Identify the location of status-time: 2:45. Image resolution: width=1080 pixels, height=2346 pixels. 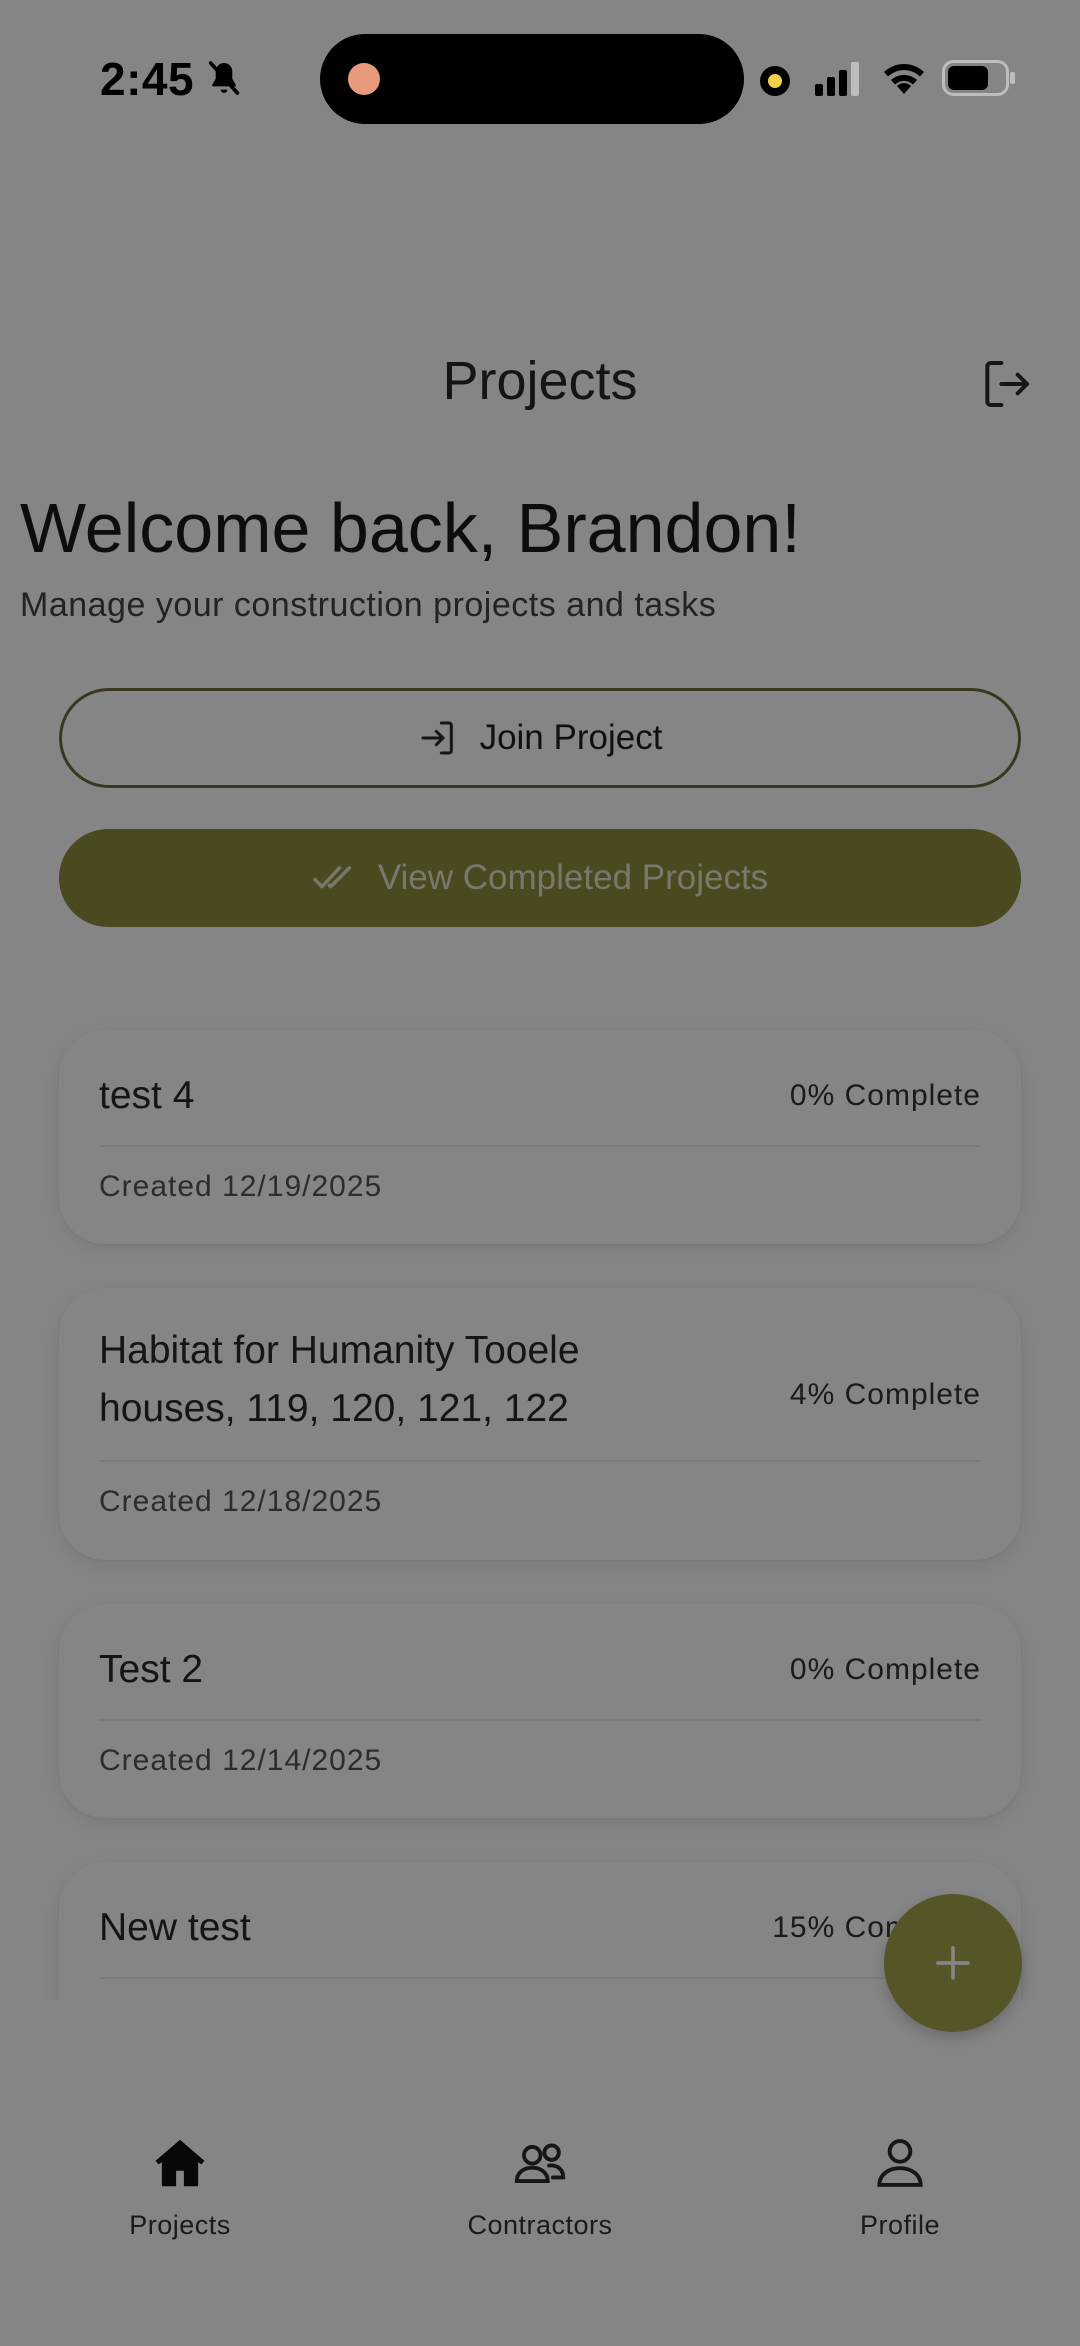
(147, 79).